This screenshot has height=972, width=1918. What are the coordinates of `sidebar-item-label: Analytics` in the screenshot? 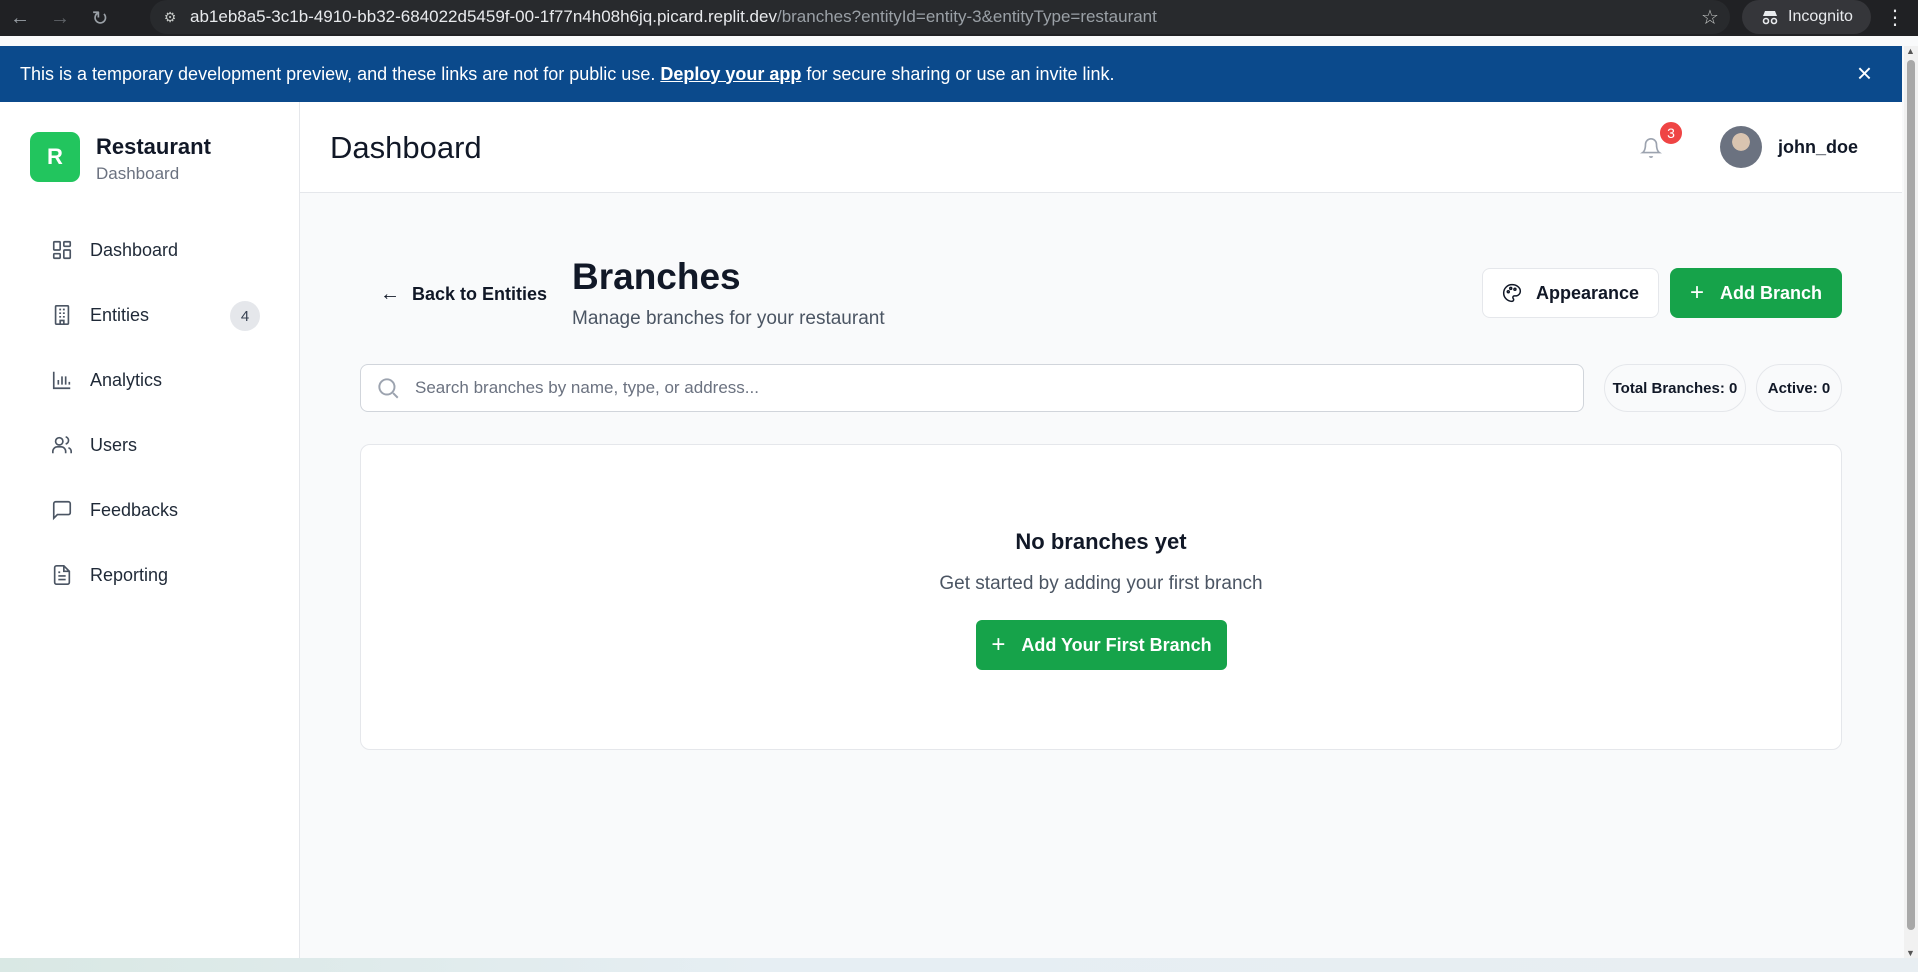 It's located at (126, 379).